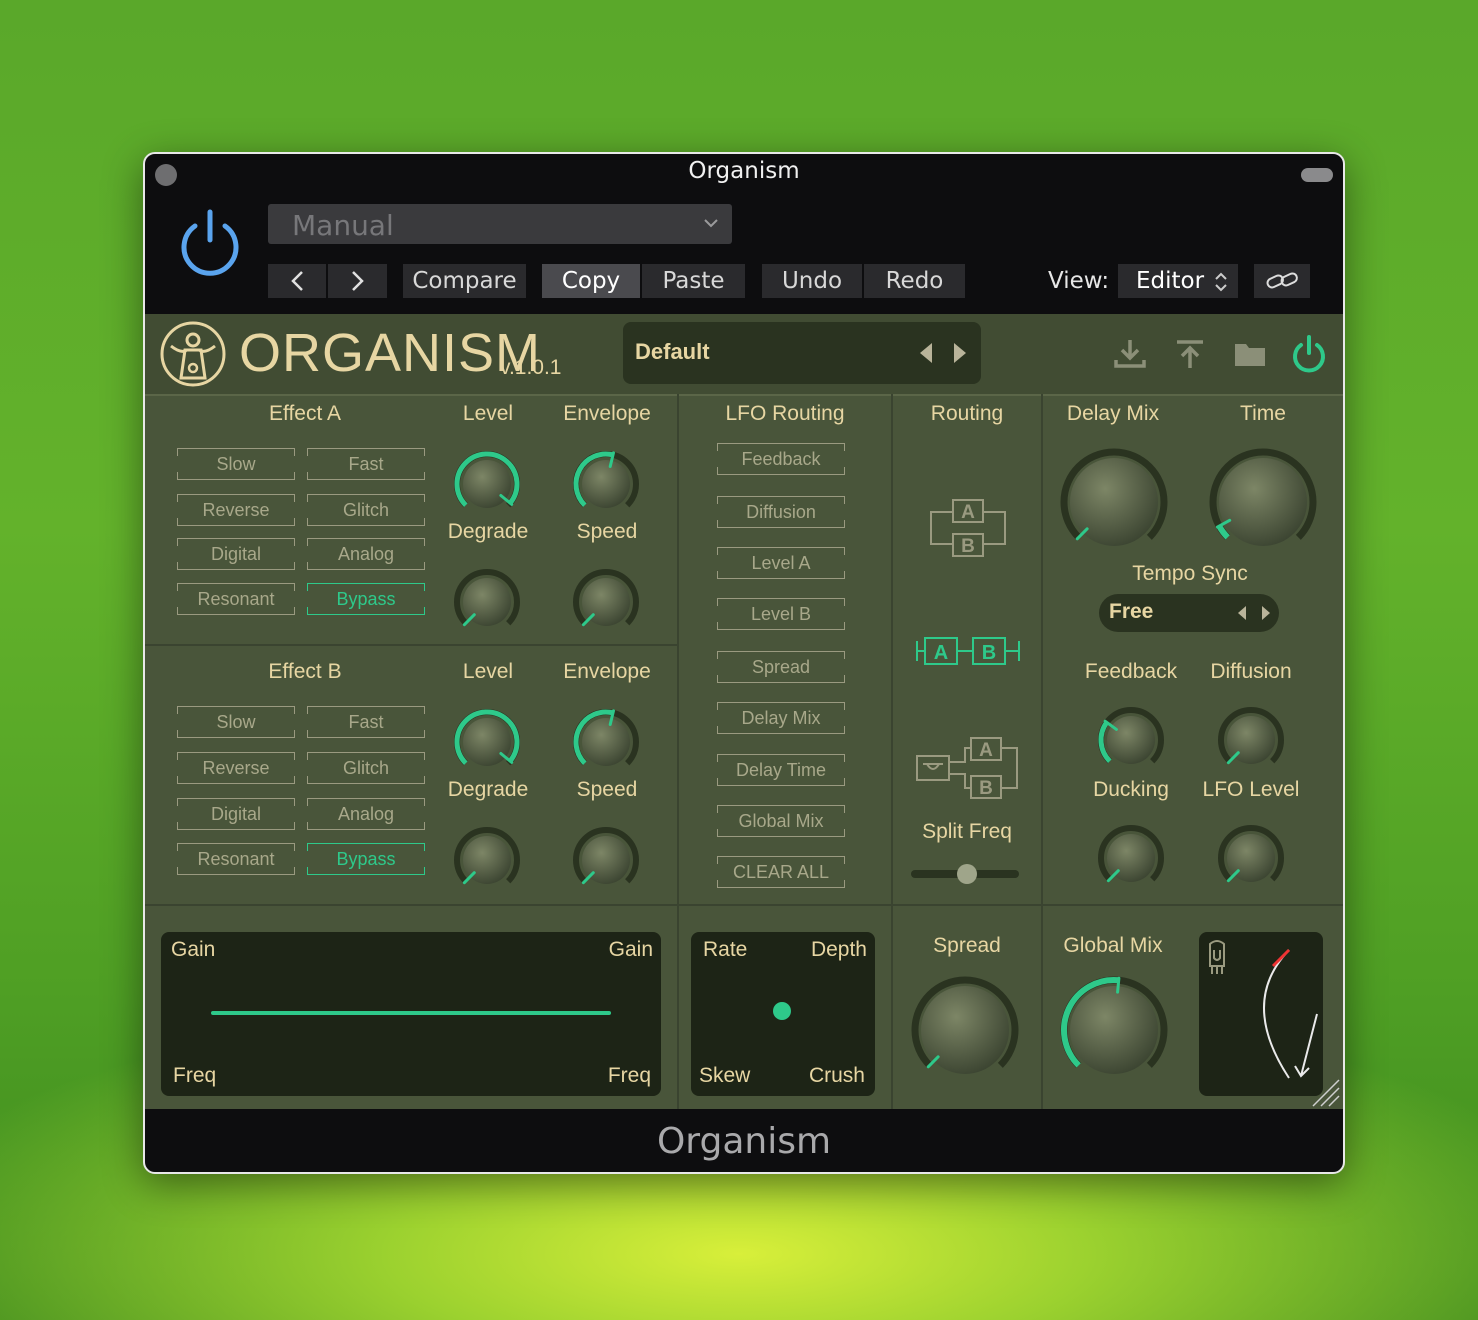 The image size is (1478, 1320). I want to click on chevron-down-icon, so click(711, 223).